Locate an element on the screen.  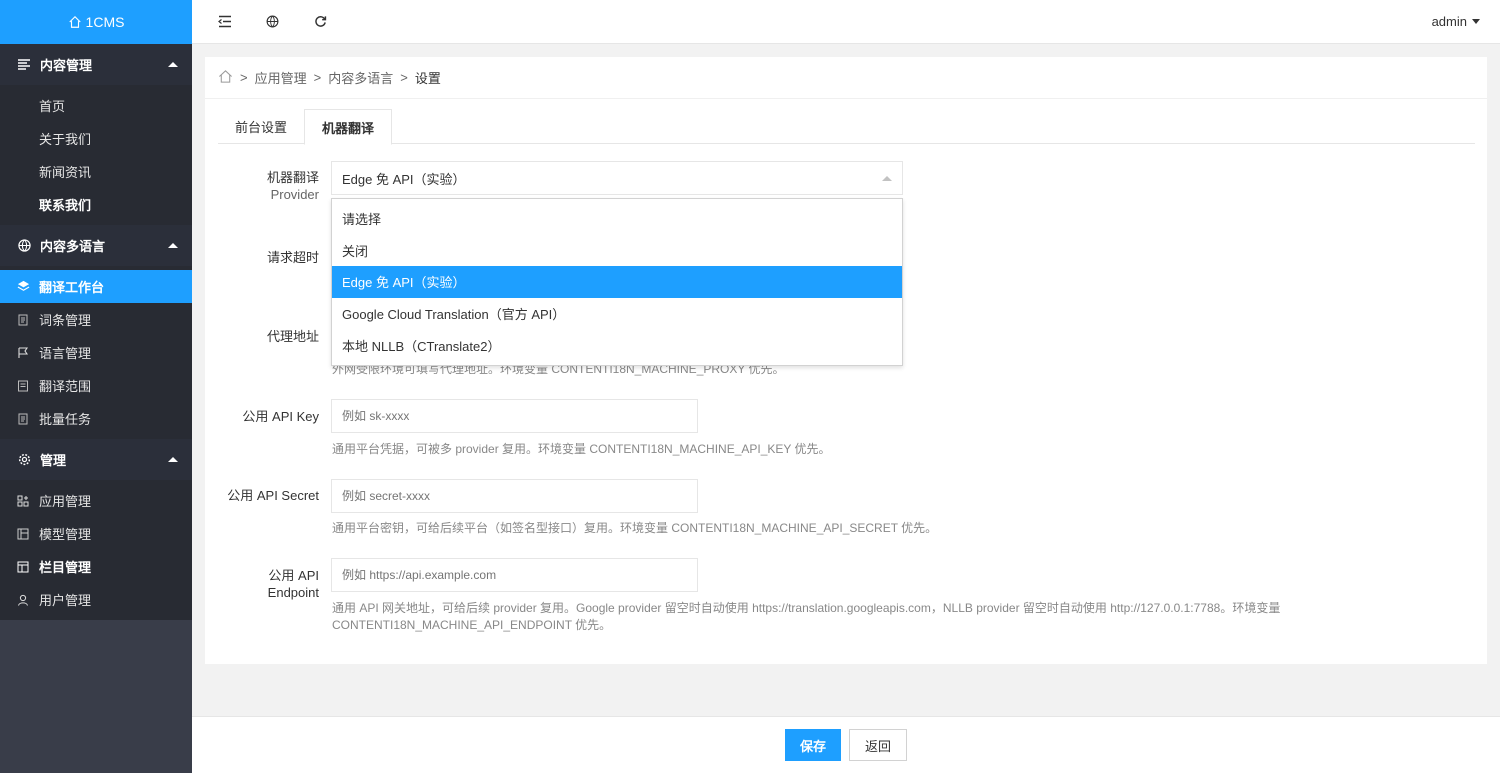
caret-down-icon is located at coordinates (1476, 21).